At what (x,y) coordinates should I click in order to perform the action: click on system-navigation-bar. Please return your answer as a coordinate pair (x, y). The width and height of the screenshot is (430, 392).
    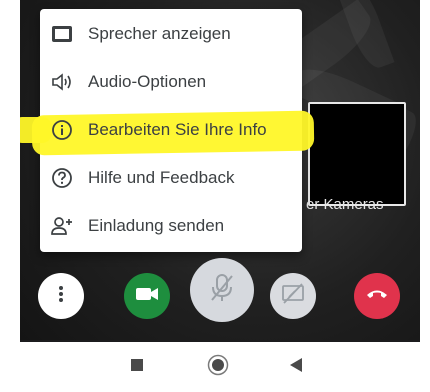
    Looking at the image, I should click on (220, 367).